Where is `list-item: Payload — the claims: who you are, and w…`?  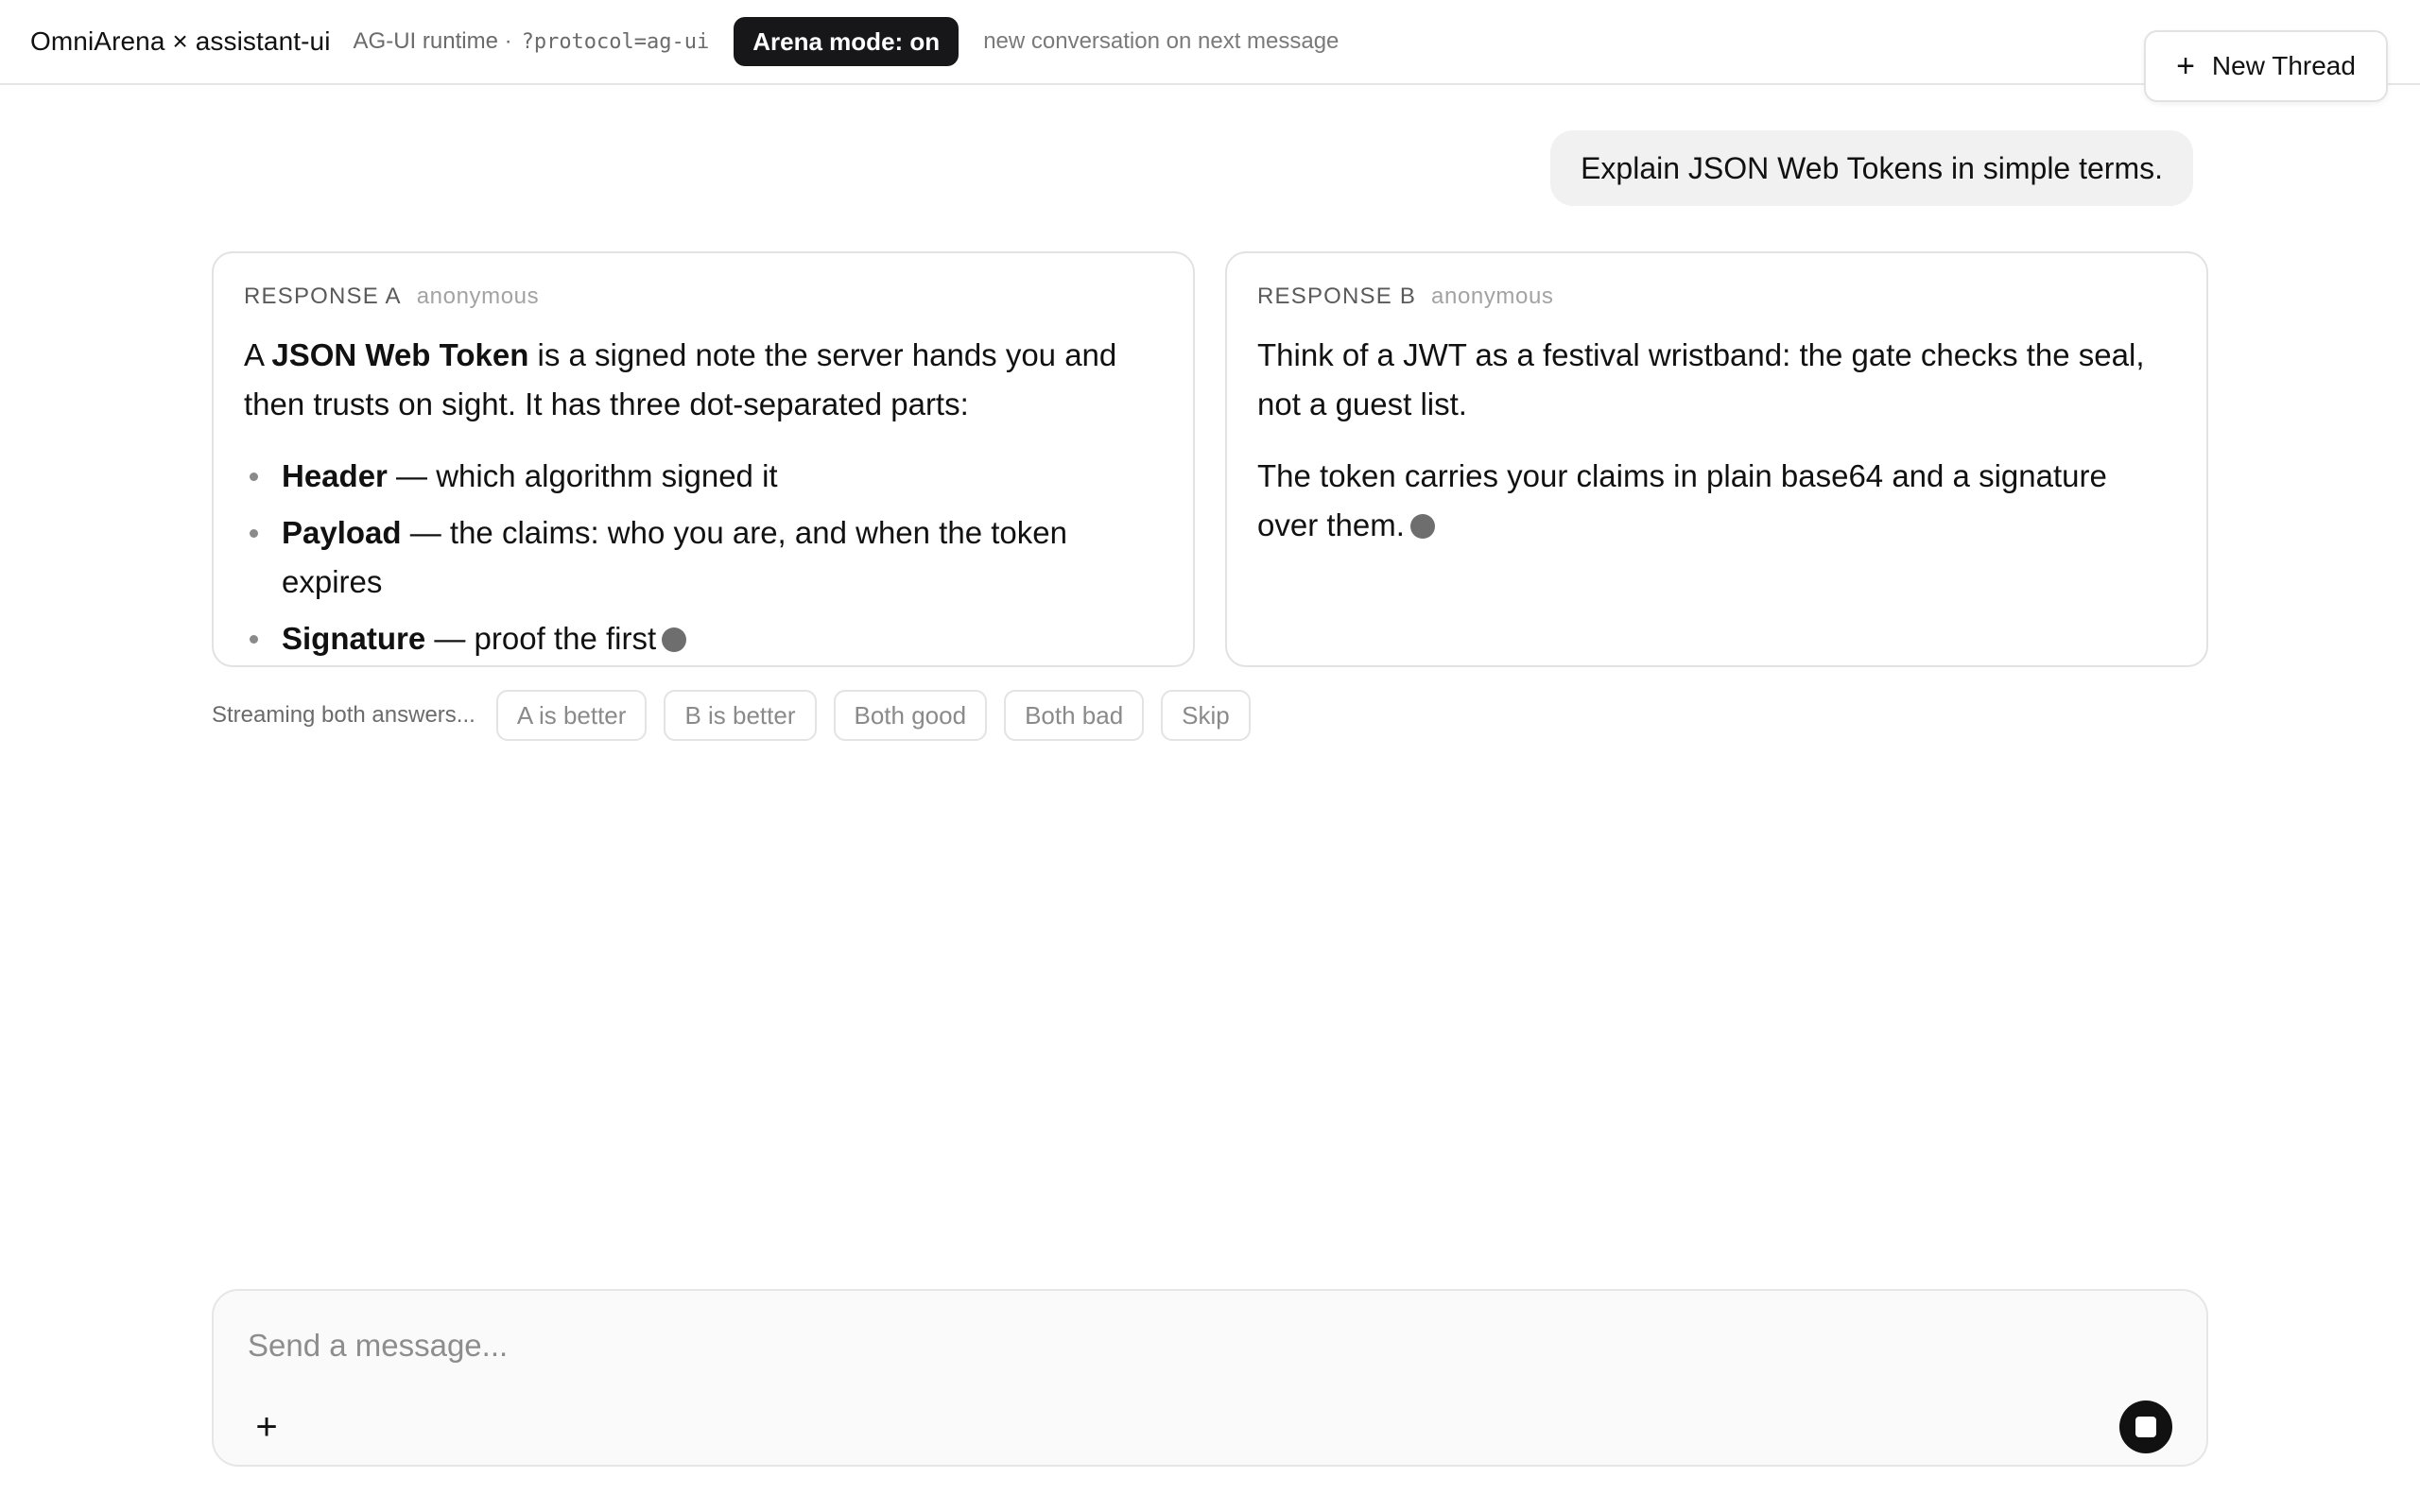
list-item: Payload — the claims: who you are, and w… is located at coordinates (703, 557).